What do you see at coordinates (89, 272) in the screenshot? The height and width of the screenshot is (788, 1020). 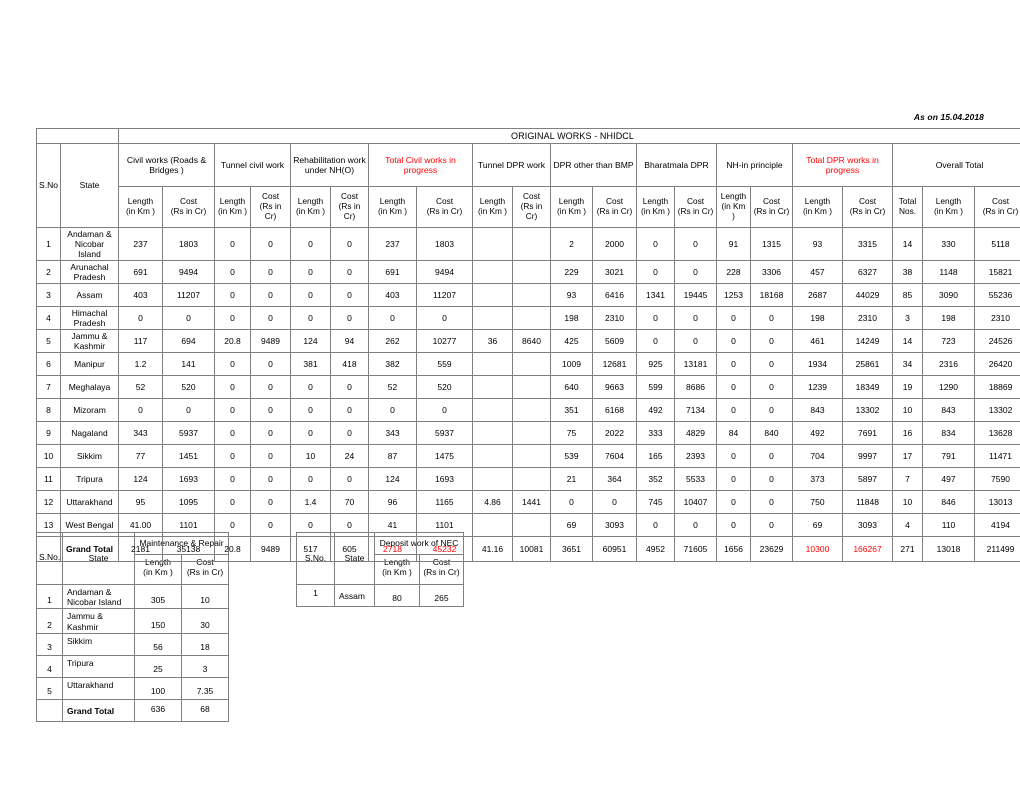 I see `row-state-arunachal-pradesh: Arunachal Pradesh` at bounding box center [89, 272].